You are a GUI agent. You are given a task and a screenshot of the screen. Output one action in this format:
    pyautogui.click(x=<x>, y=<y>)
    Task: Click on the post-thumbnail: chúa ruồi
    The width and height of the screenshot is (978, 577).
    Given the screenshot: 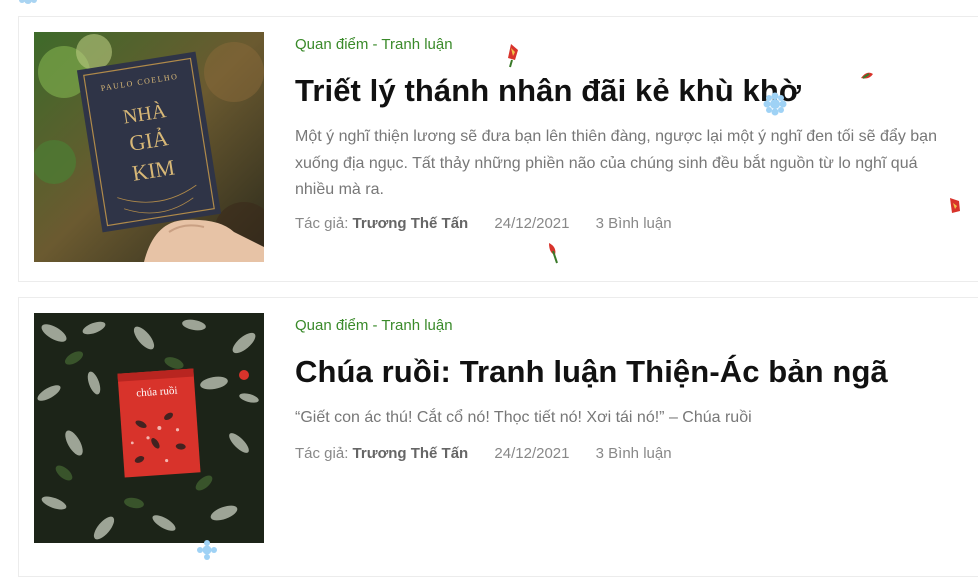 What is the action you would take?
    pyautogui.click(x=149, y=428)
    